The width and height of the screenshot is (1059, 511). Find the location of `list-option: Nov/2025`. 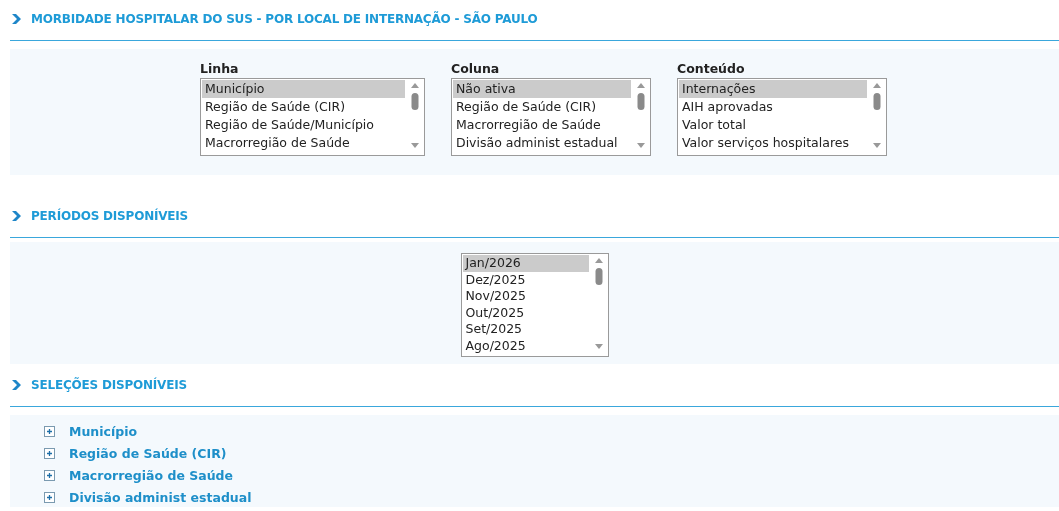

list-option: Nov/2025 is located at coordinates (525, 296).